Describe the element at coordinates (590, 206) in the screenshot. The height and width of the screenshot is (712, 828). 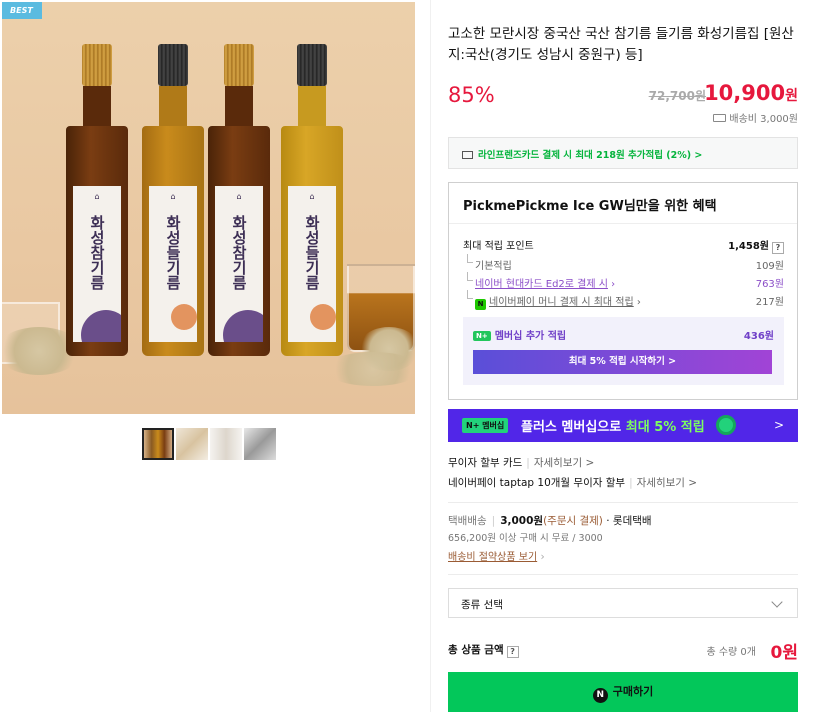
I see `benefits-title: PickmePickme Ice GW님만을 위한 혜택` at that location.